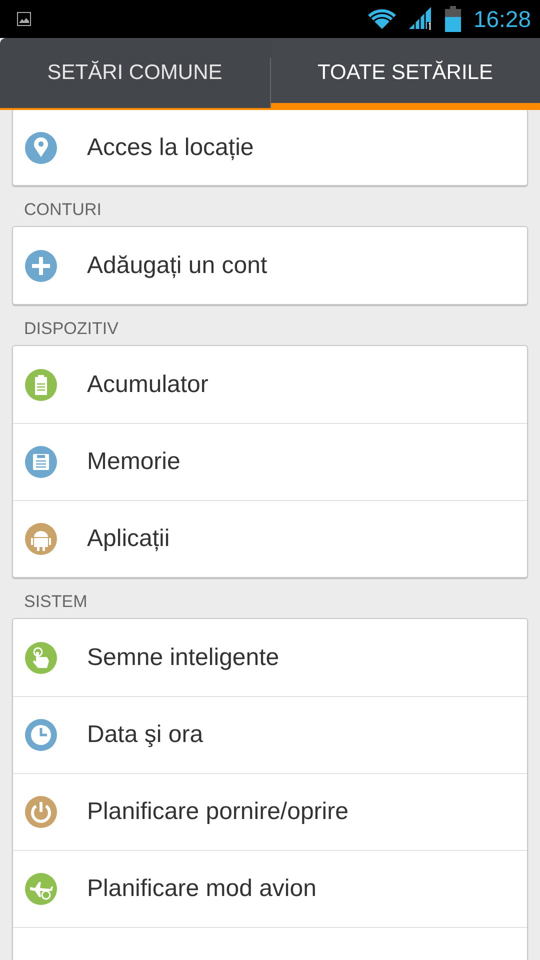  What do you see at coordinates (41, 539) in the screenshot?
I see `robot-icon` at bounding box center [41, 539].